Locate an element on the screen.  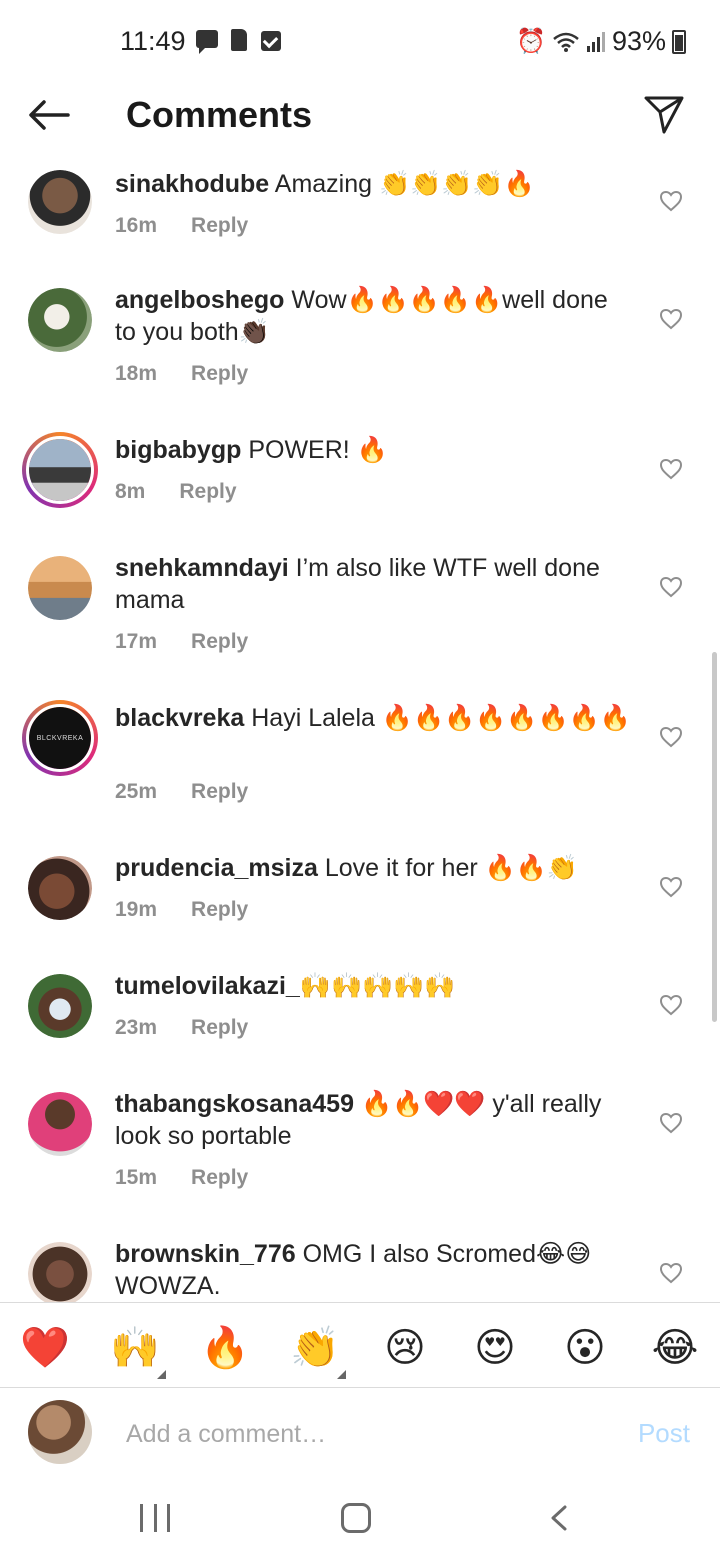
comment-username: angelboshego is located at coordinates (199, 300).